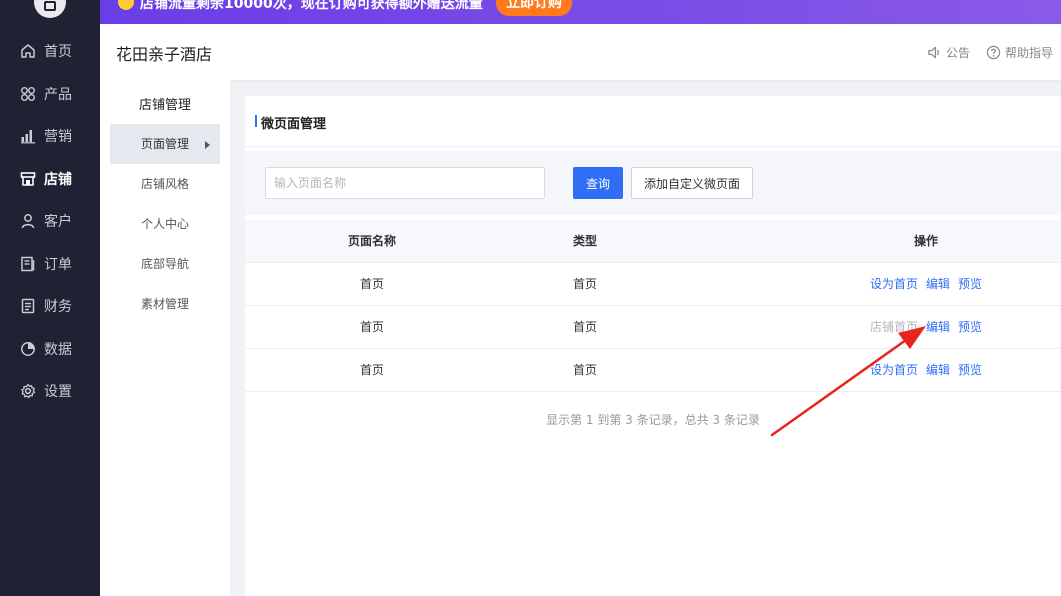 This screenshot has width=1061, height=596. What do you see at coordinates (165, 338) in the screenshot?
I see `store-submenu: 店铺管理 页面管理 店铺风格 个人中心 底部导航 素材管理` at bounding box center [165, 338].